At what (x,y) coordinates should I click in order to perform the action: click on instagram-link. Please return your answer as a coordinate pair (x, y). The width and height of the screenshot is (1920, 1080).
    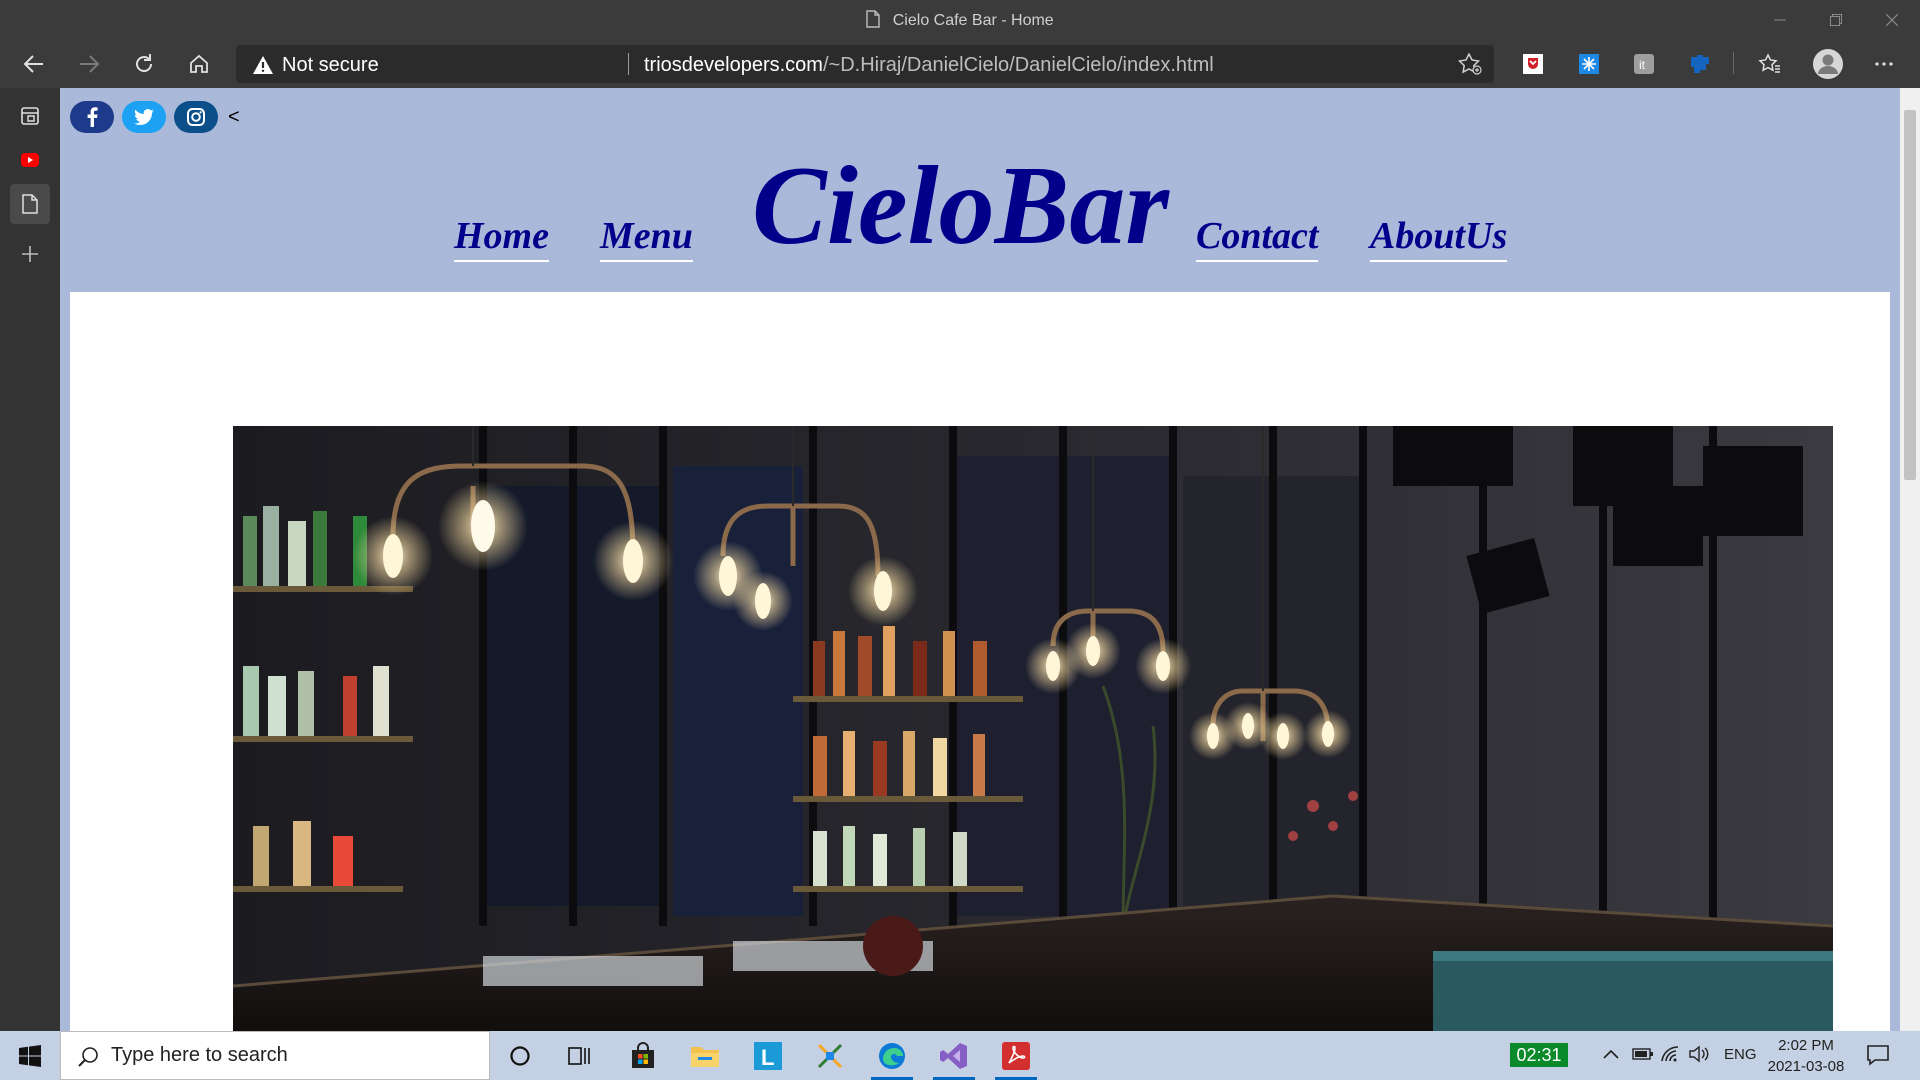
    Looking at the image, I should click on (196, 117).